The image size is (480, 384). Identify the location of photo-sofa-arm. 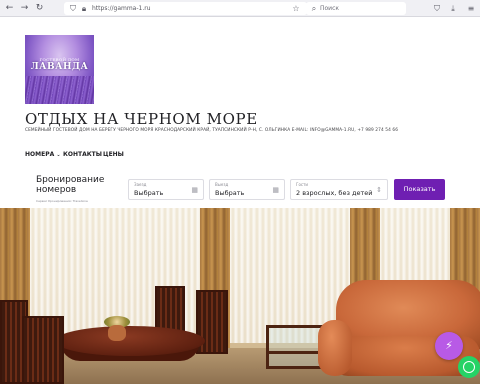
(335, 348).